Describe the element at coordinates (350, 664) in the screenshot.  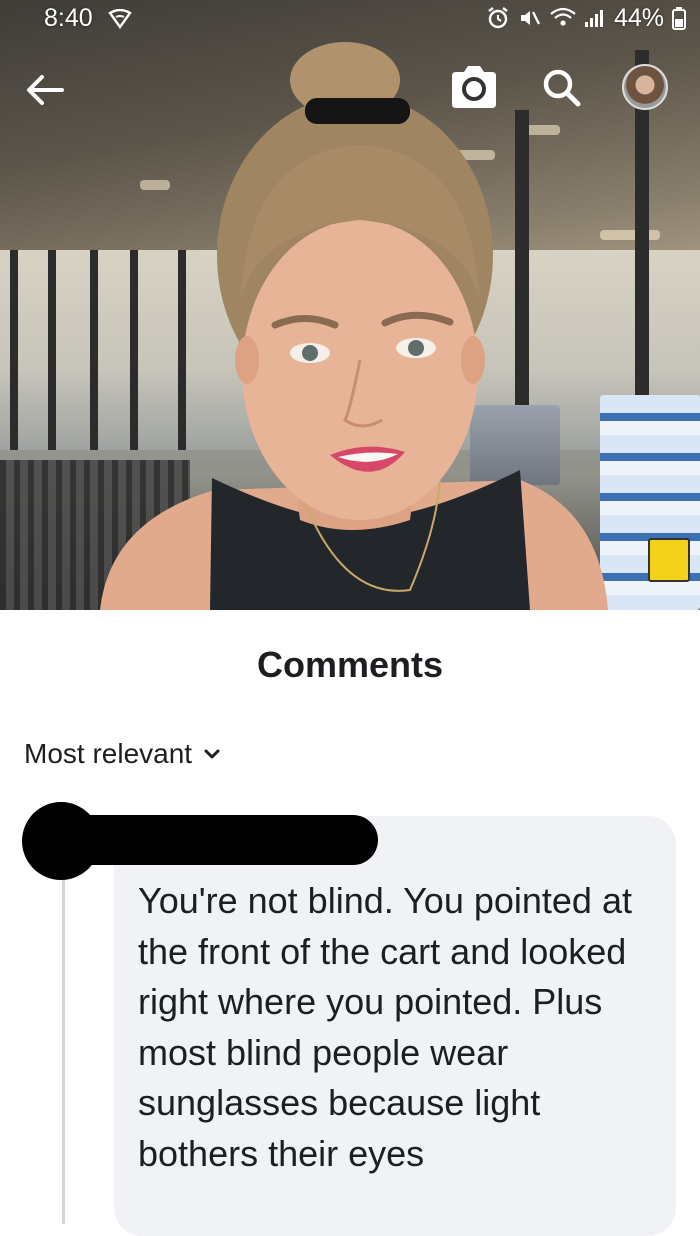
I see `comments-title: Comments` at that location.